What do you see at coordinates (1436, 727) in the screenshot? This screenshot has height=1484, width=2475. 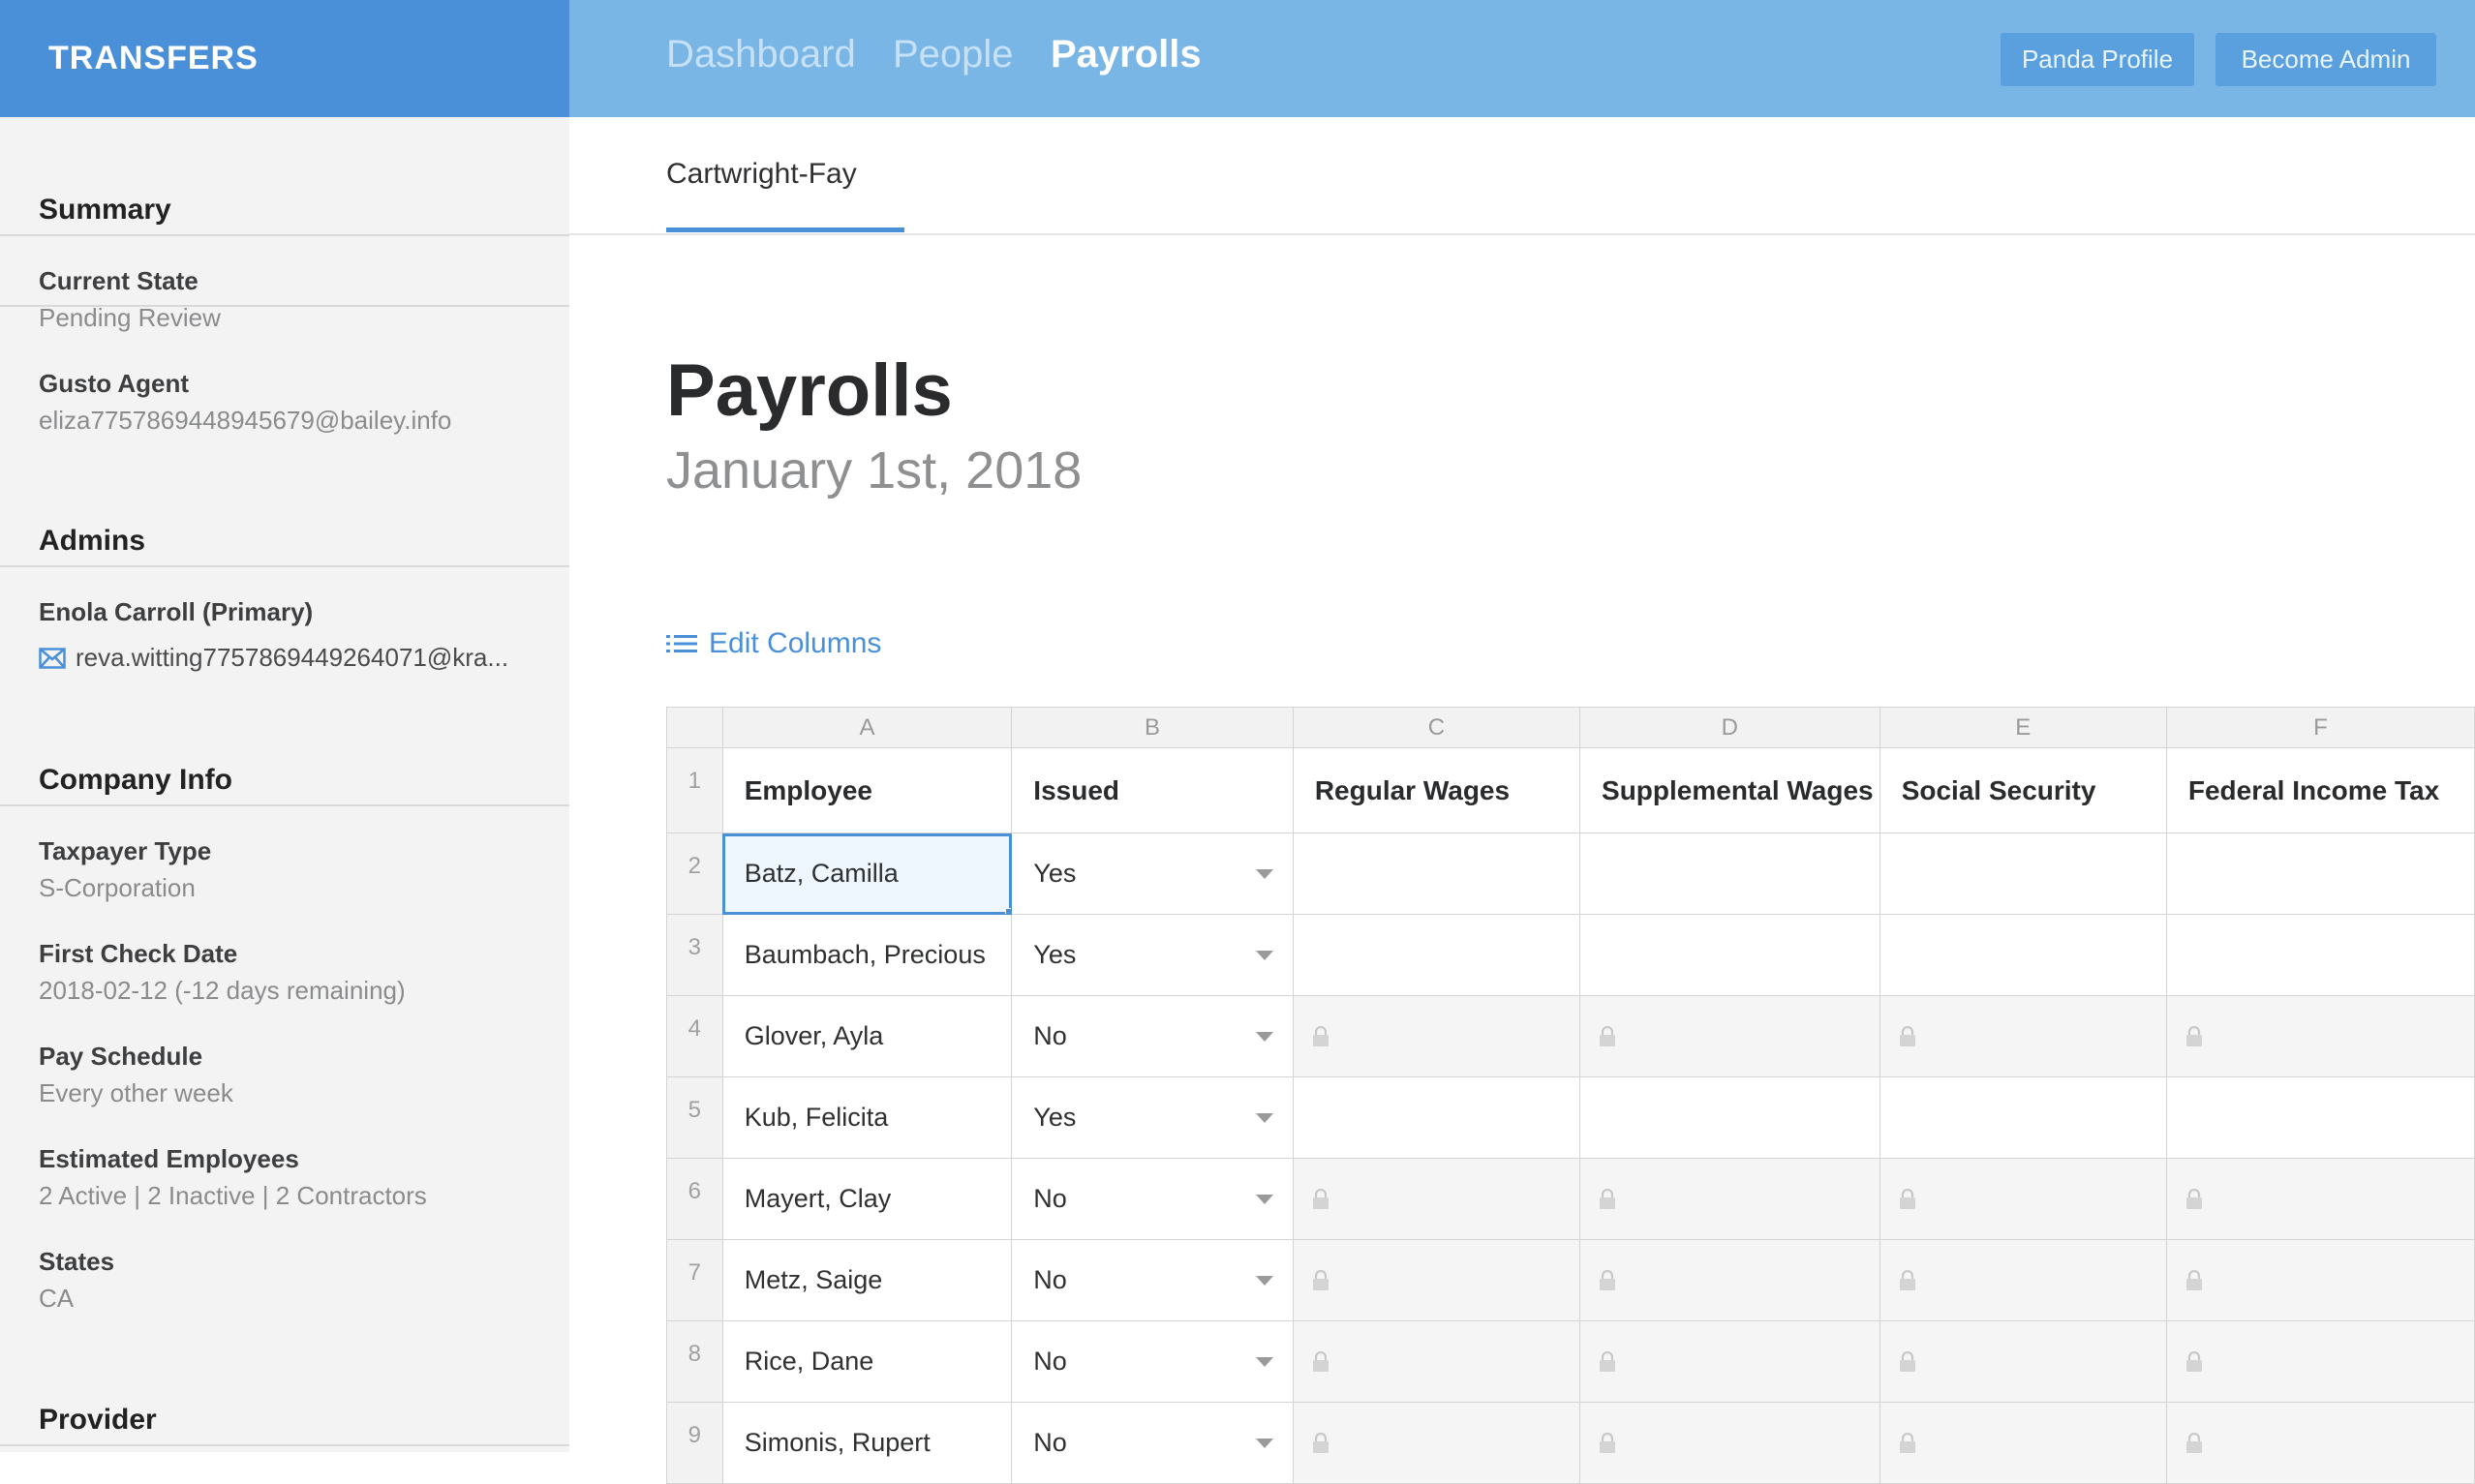 I see `column-letter-c: C` at bounding box center [1436, 727].